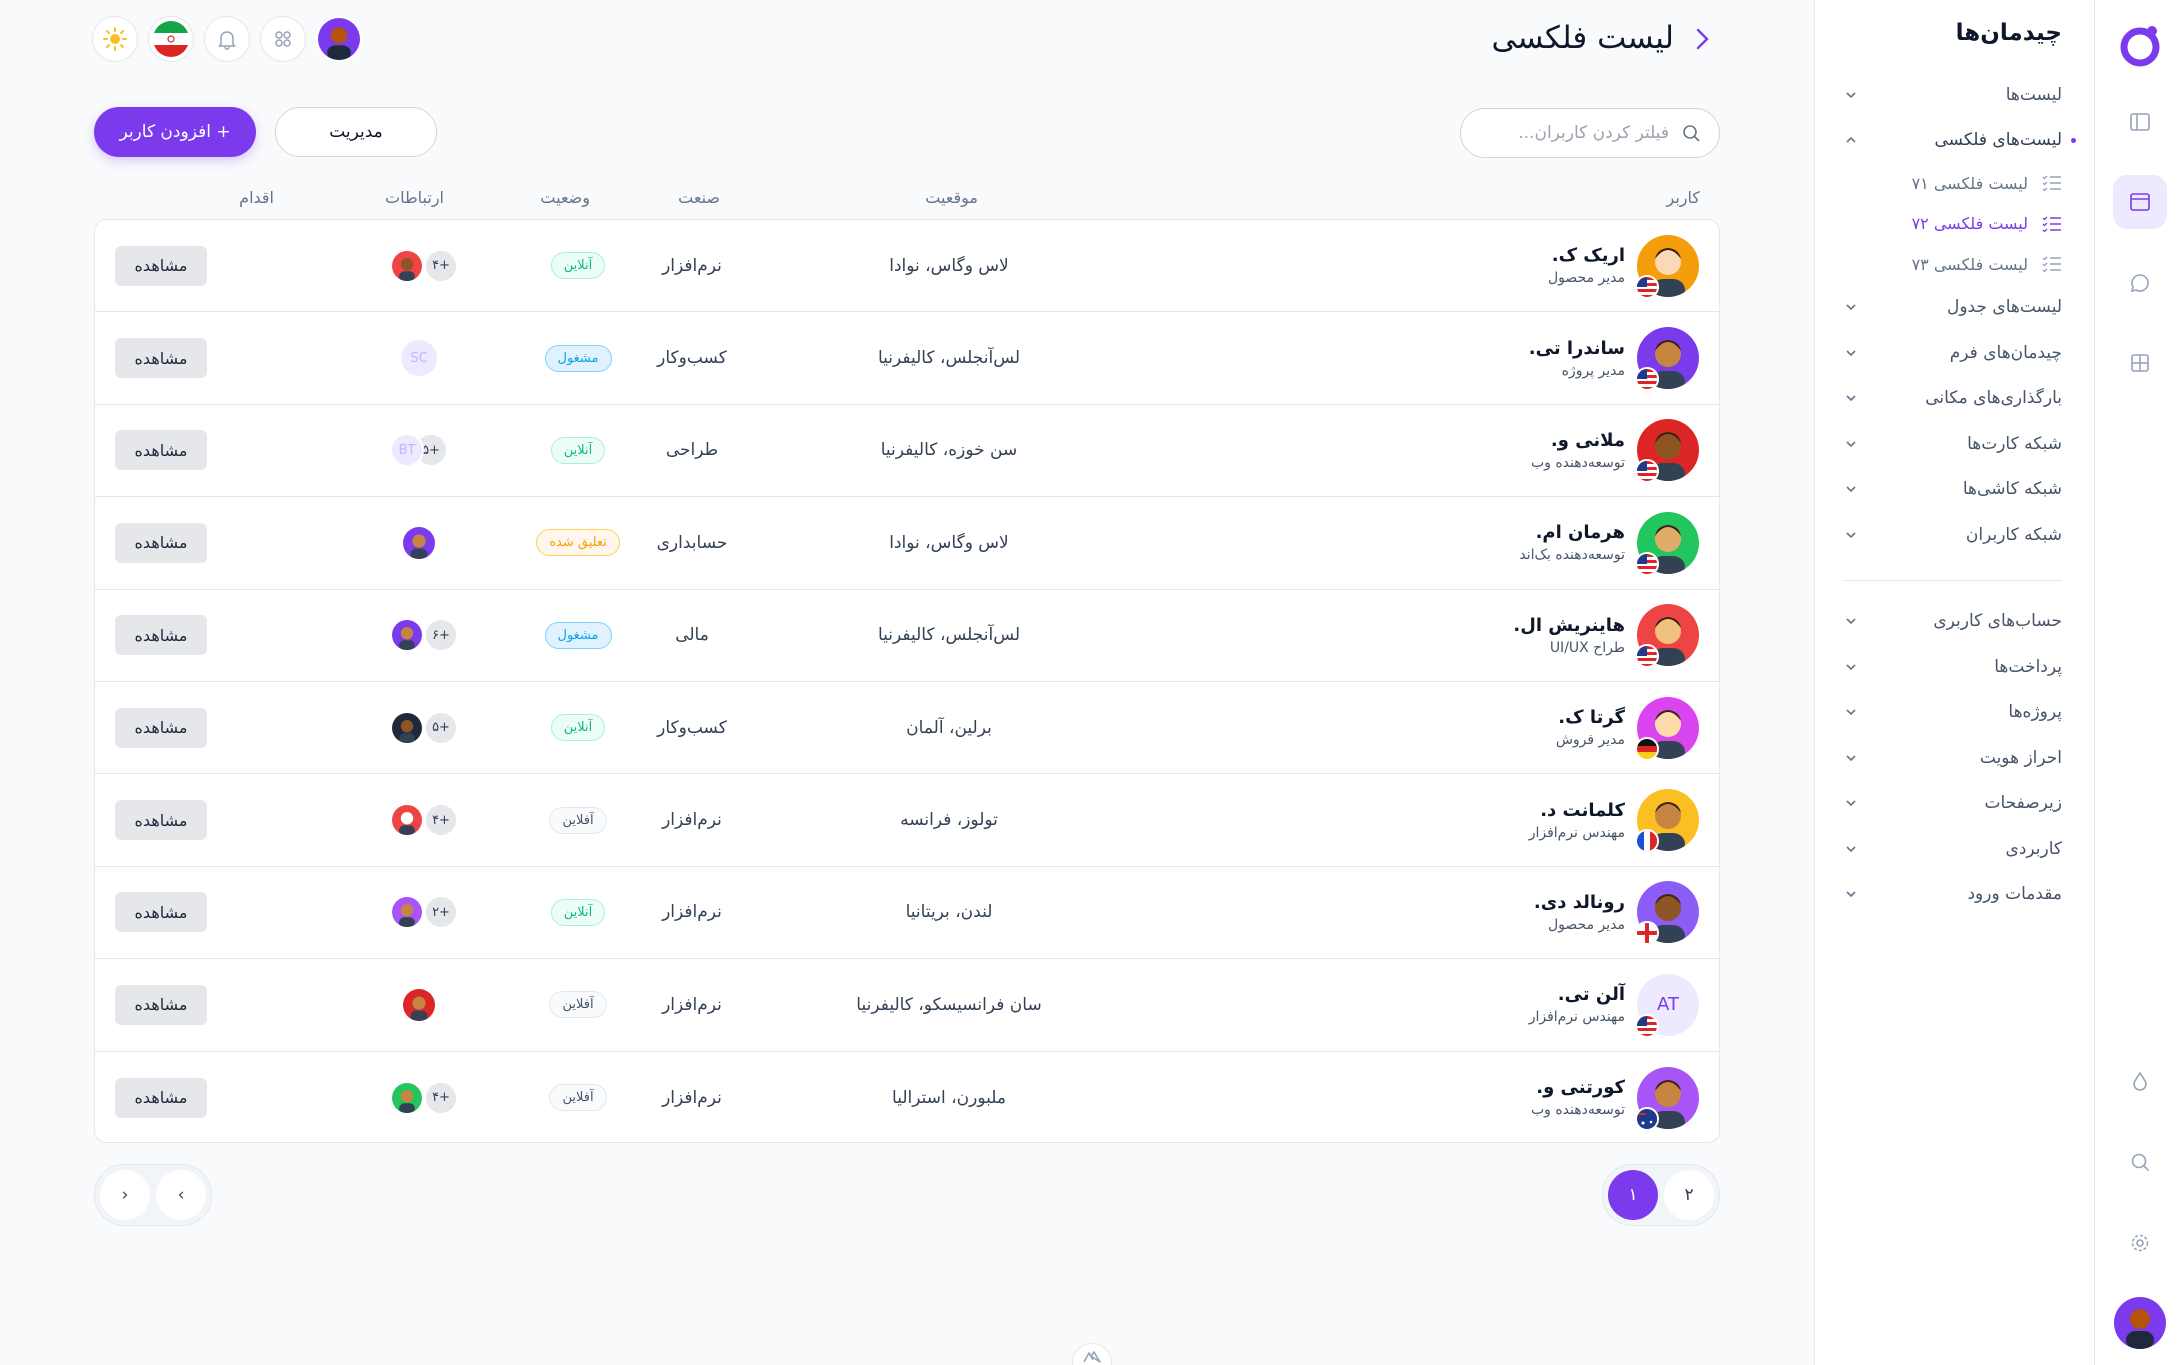 The width and height of the screenshot is (2184, 1365). Describe the element at coordinates (1579, 902) in the screenshot. I see `user-name: رونالد دی.` at that location.